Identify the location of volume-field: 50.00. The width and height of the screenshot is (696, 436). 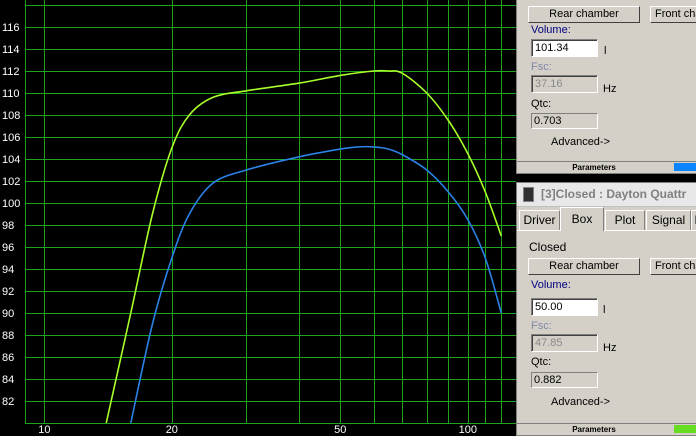
(564, 307).